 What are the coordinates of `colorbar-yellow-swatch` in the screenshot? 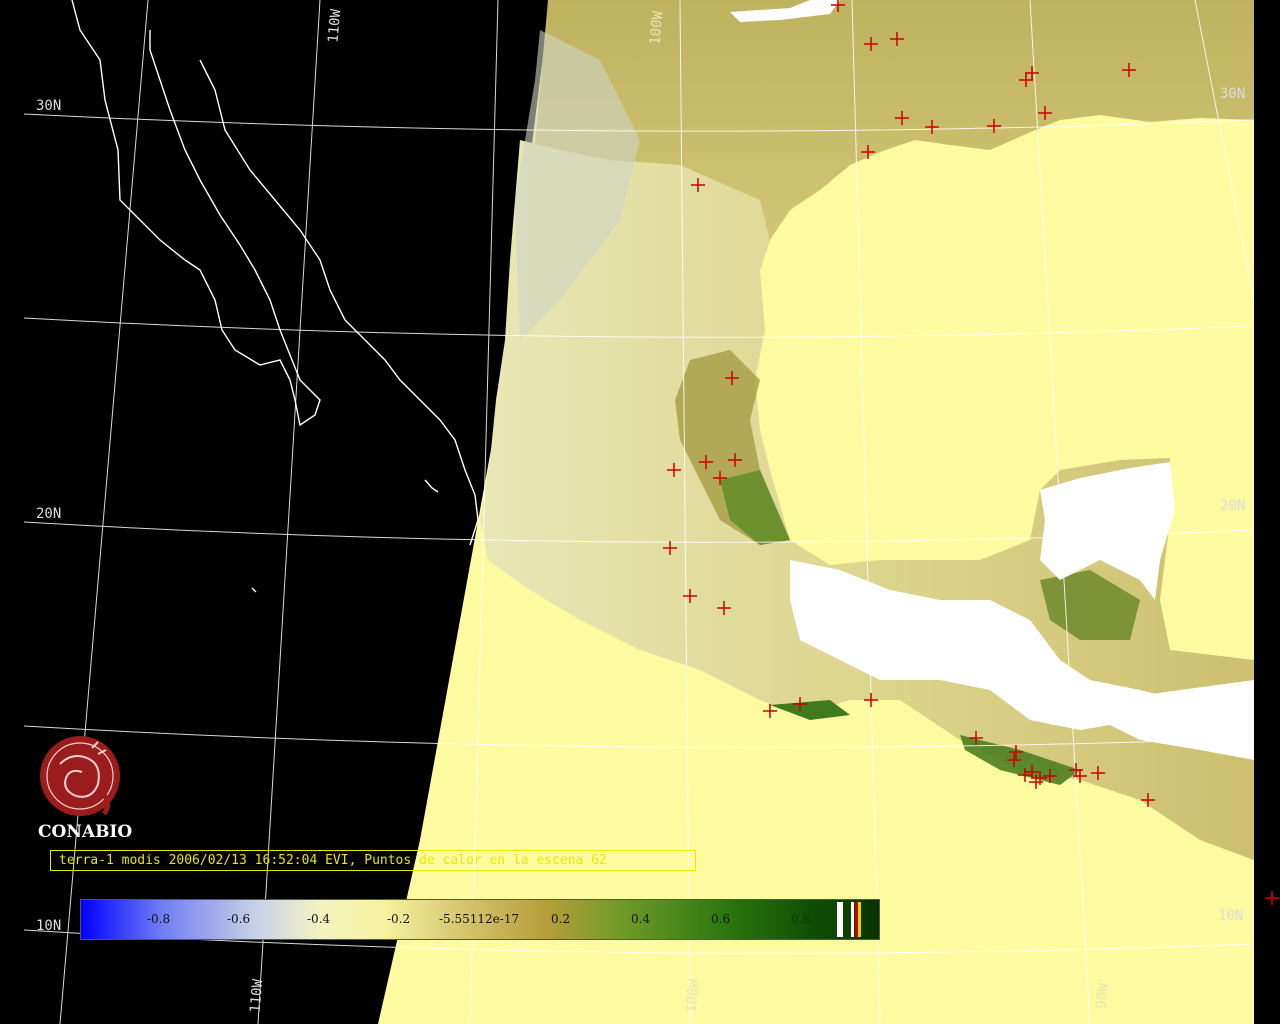 It's located at (859, 919).